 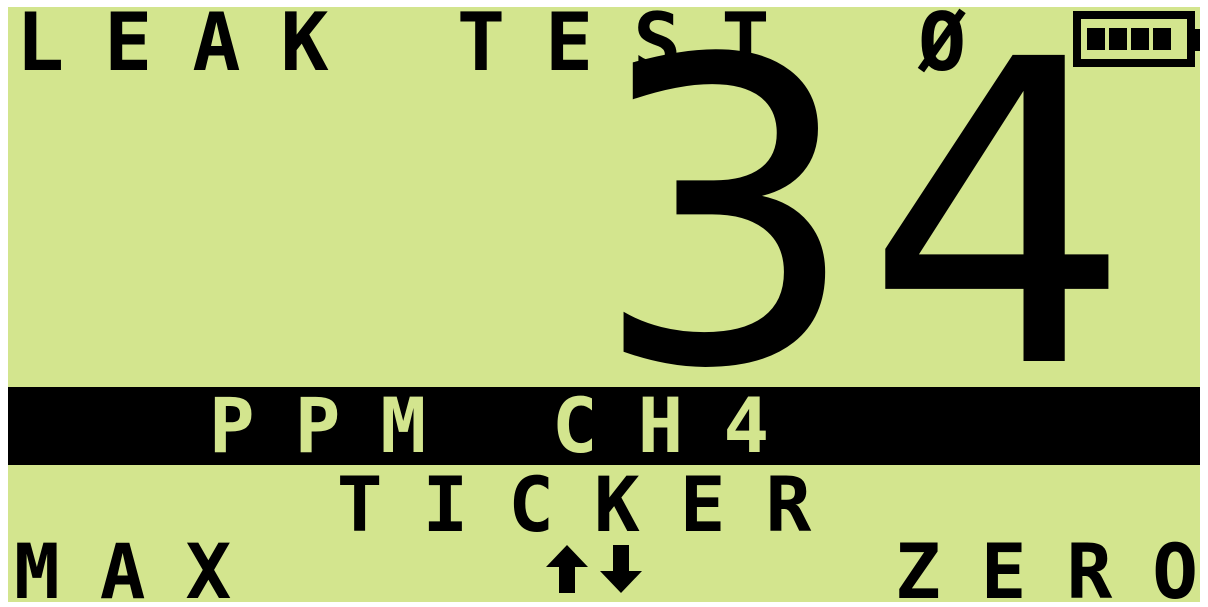 What do you see at coordinates (509, 425) in the screenshot?
I see `gas-unit-label: PPM CH4` at bounding box center [509, 425].